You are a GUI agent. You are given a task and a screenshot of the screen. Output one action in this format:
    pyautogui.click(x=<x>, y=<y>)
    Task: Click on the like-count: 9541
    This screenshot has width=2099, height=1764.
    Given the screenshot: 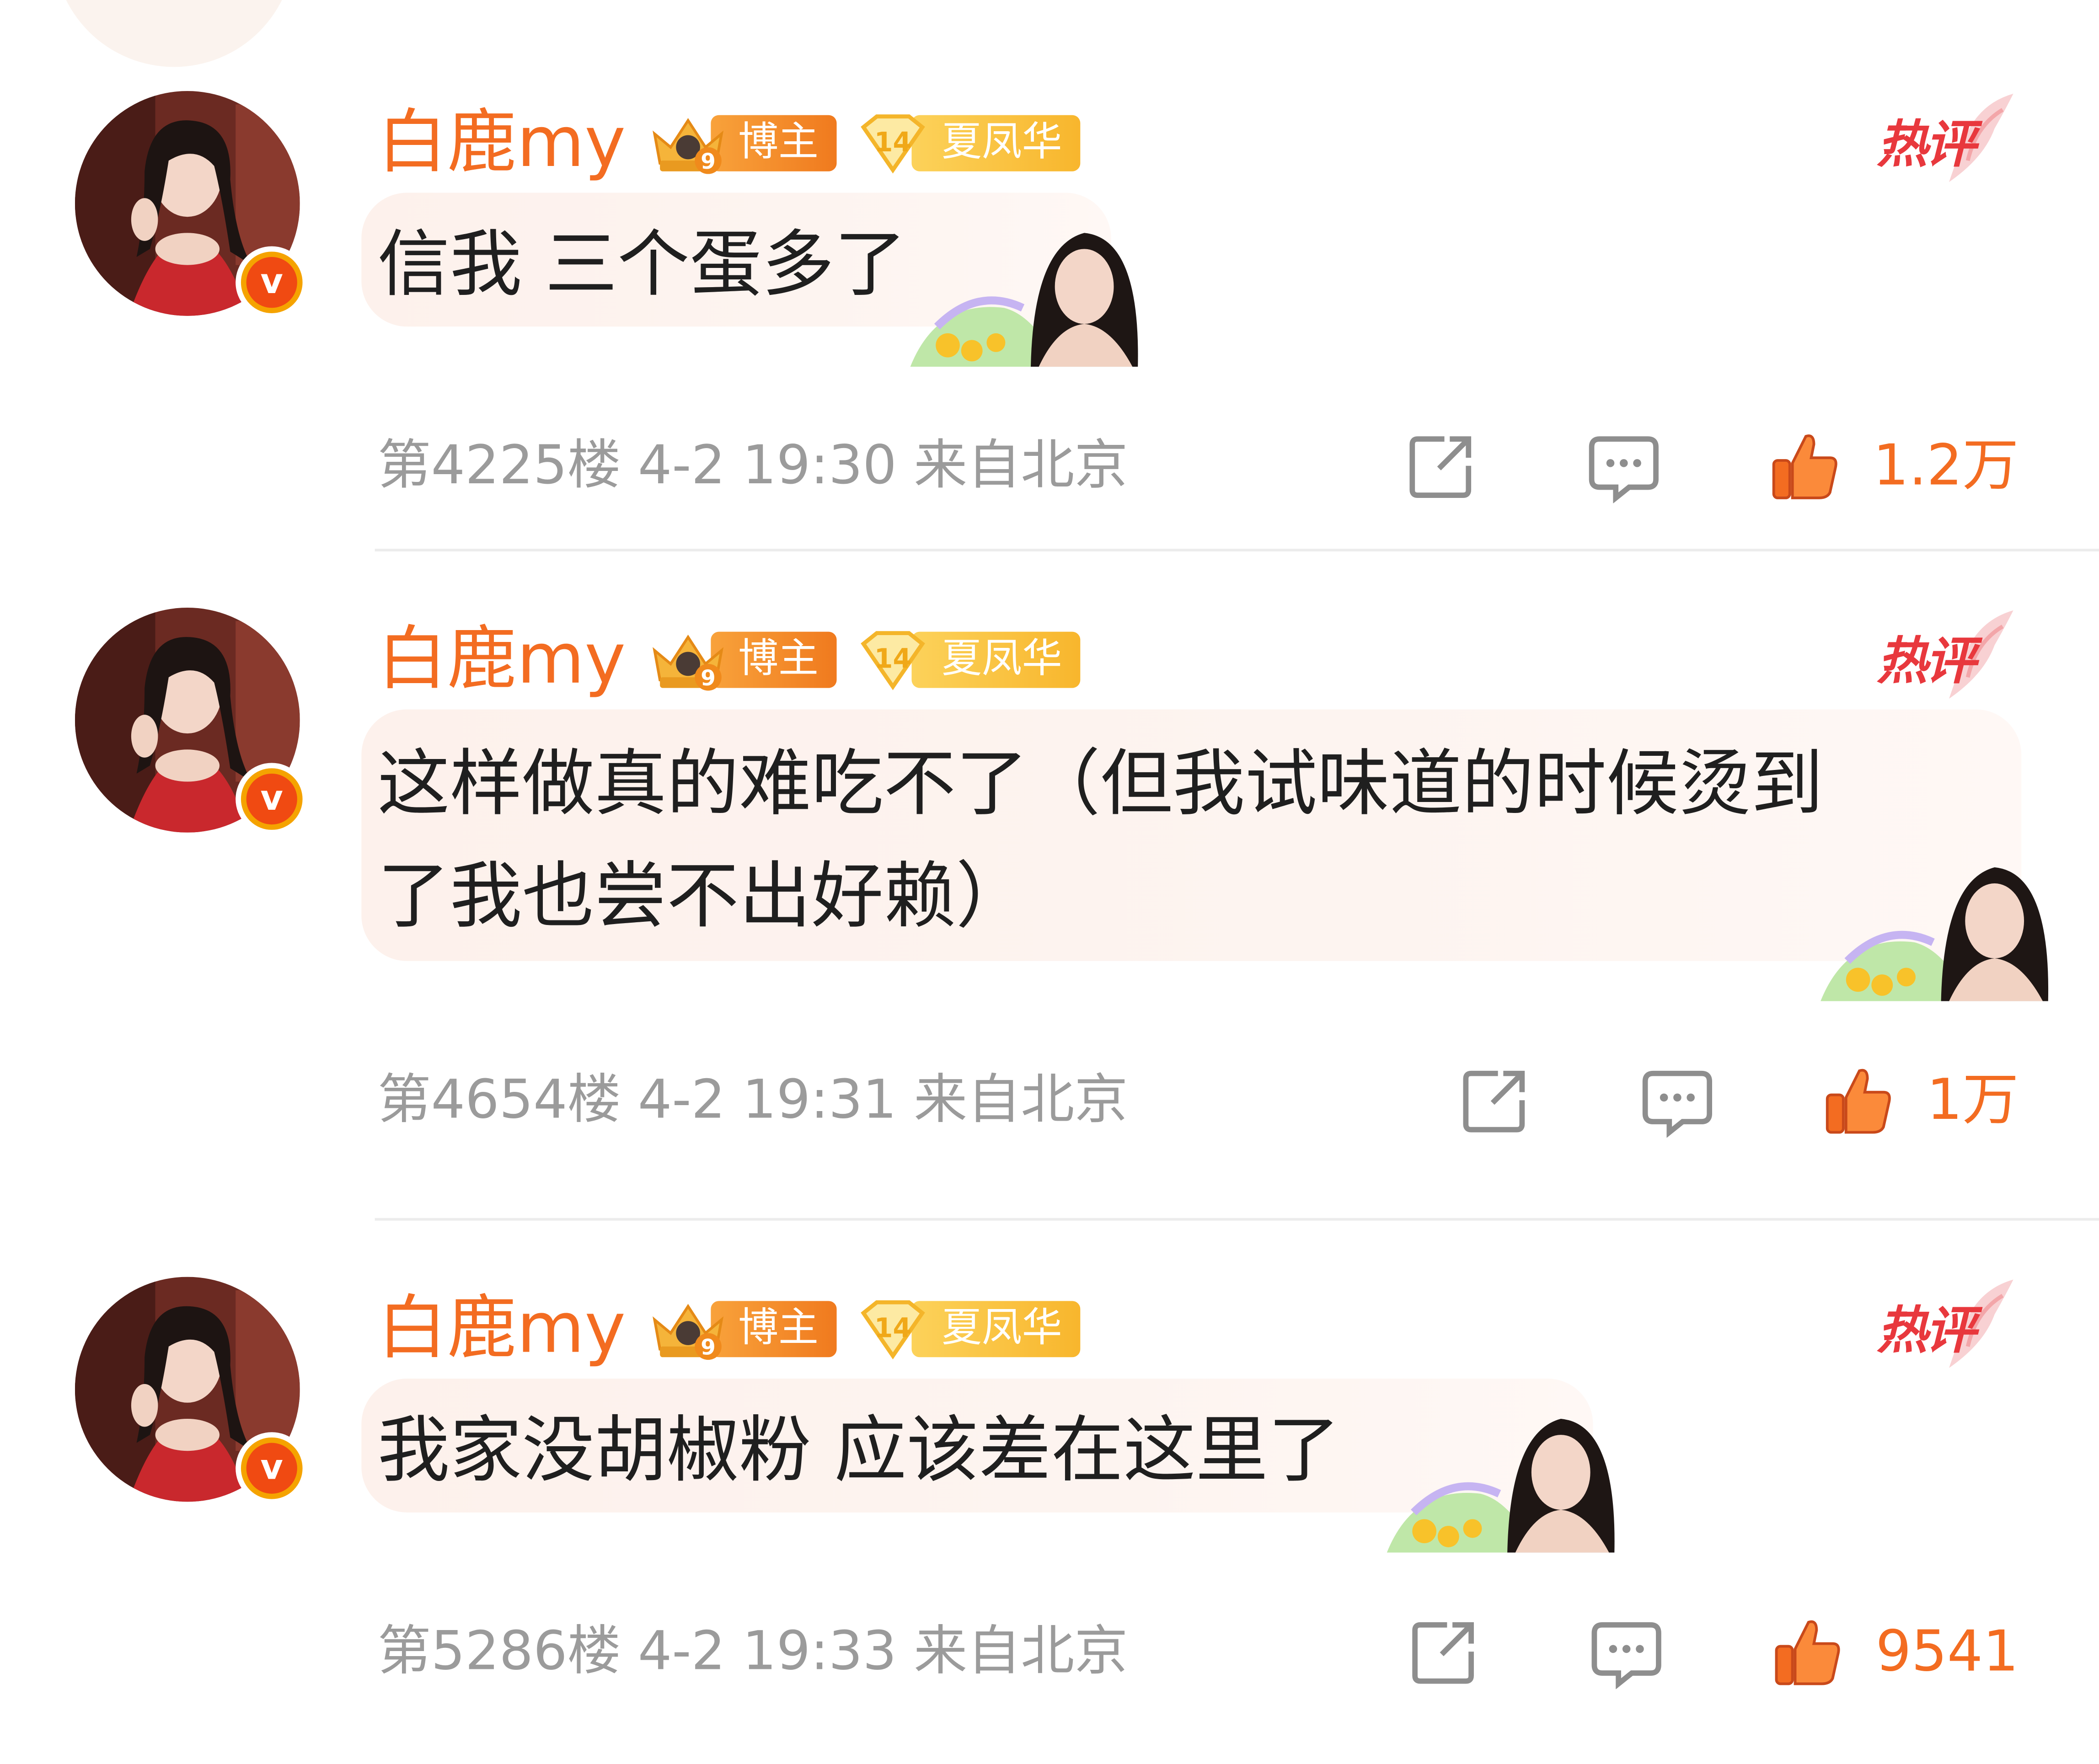 What is the action you would take?
    pyautogui.click(x=1947, y=1651)
    